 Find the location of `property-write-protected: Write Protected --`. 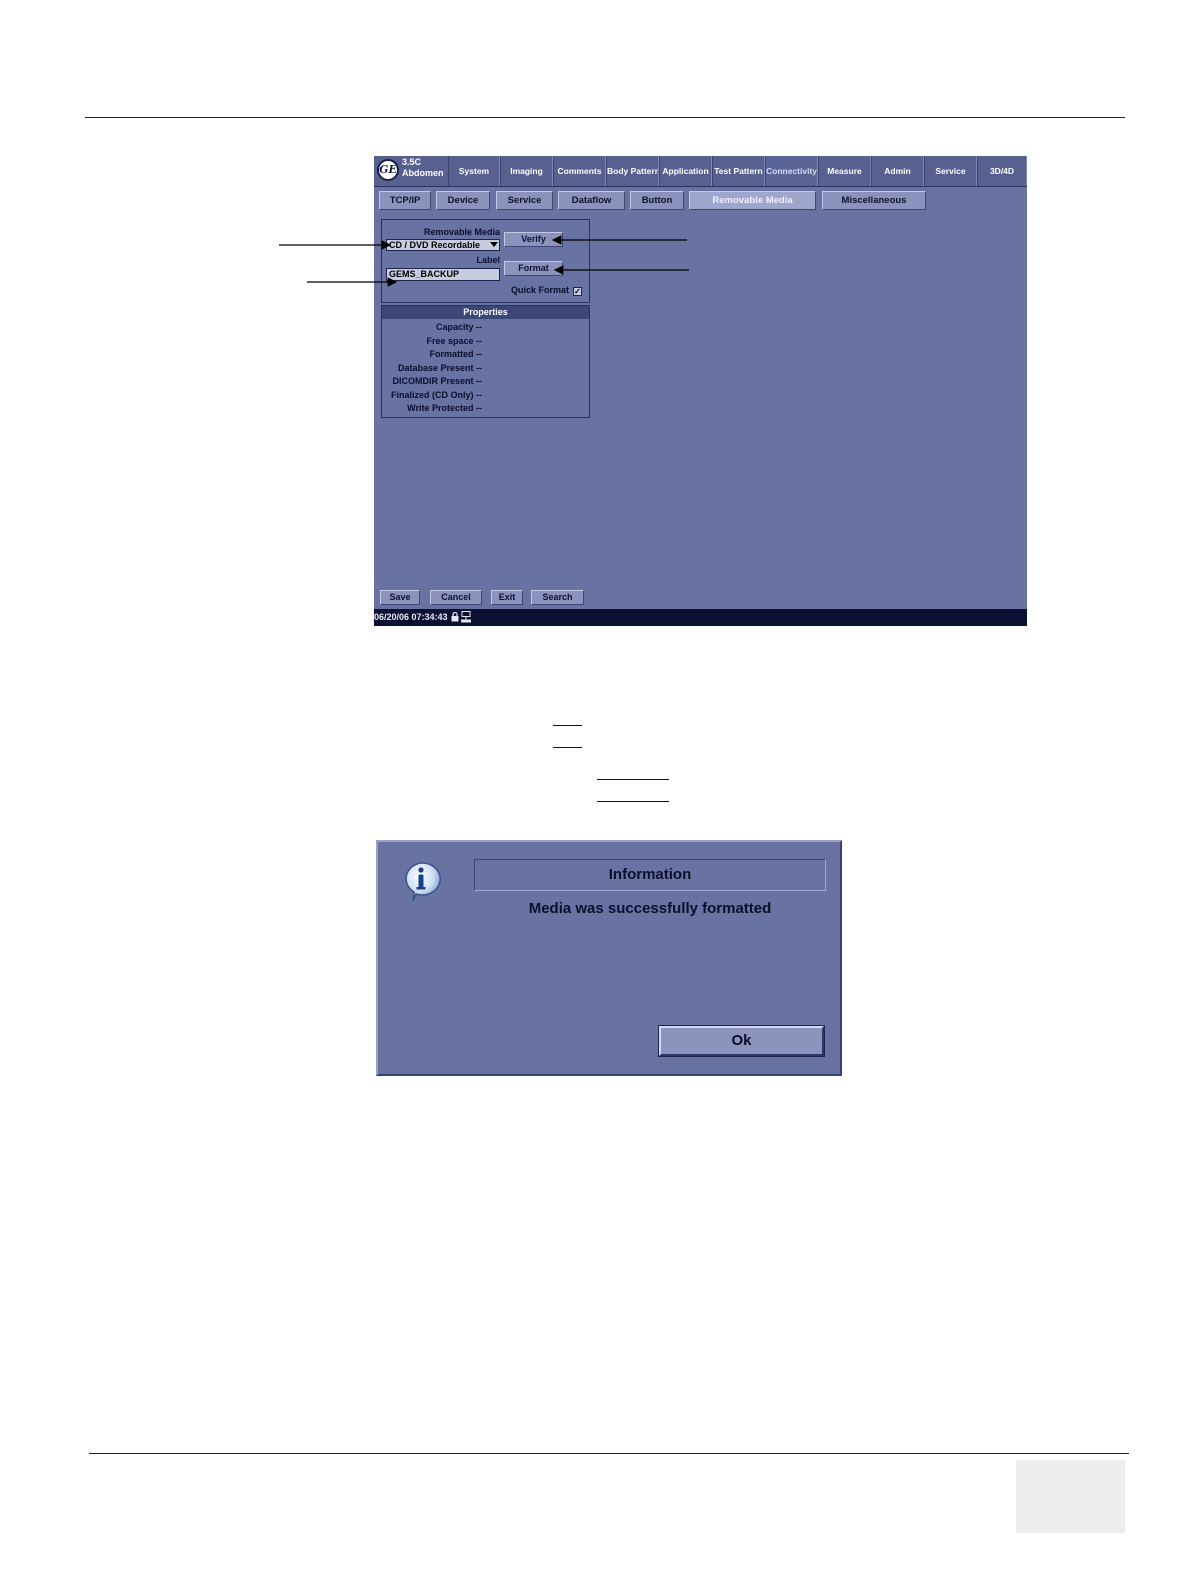

property-write-protected: Write Protected -- is located at coordinates (444, 408).